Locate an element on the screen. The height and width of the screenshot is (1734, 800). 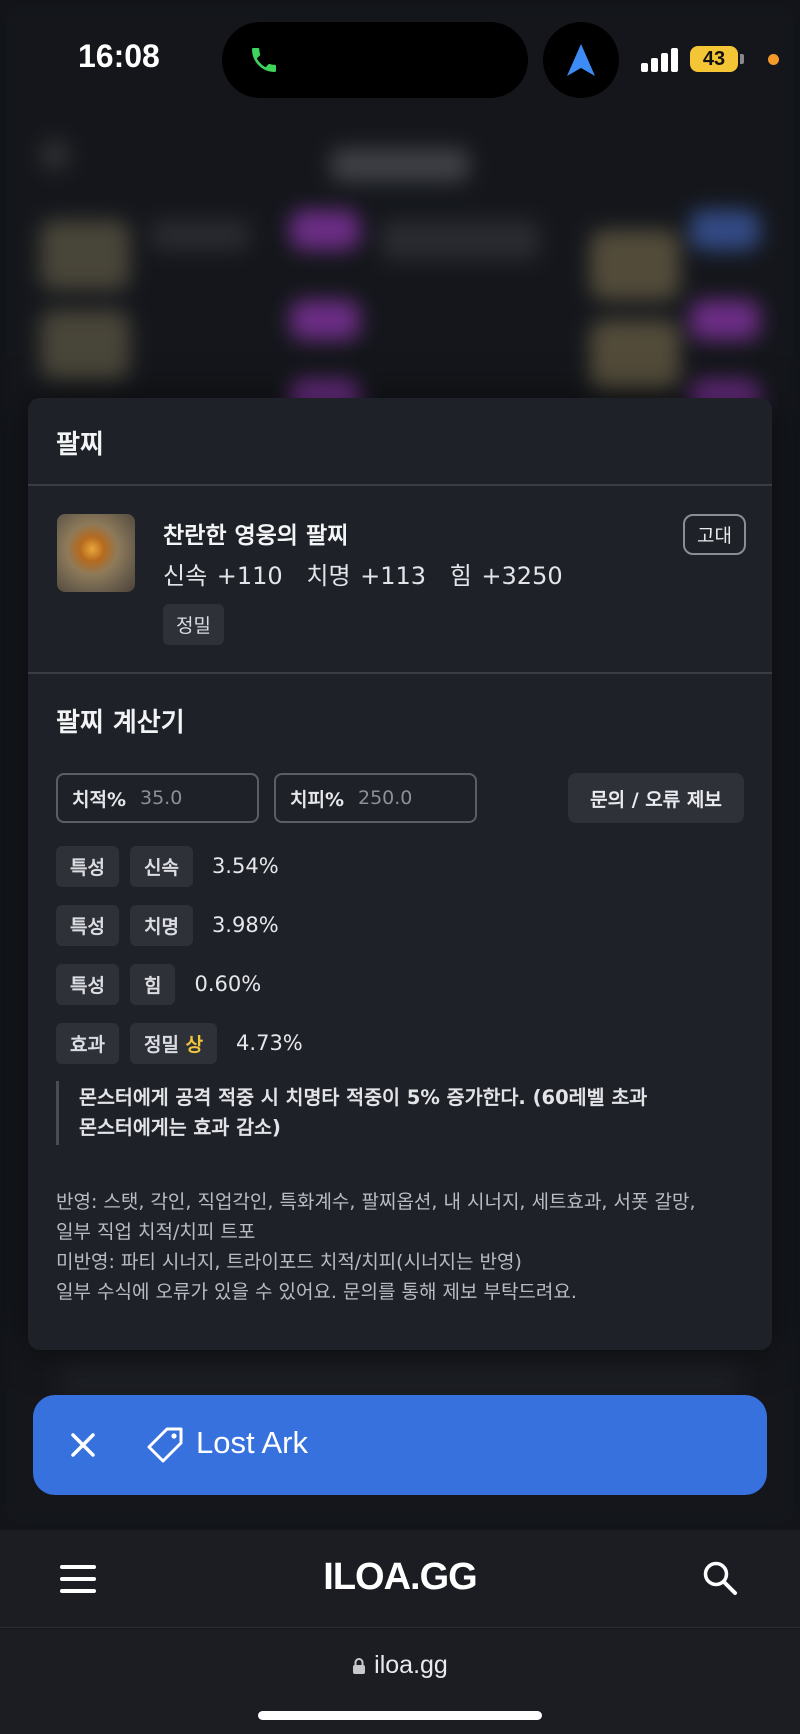
effect-description-line: 몬스터에게 공격 적중 시 치명타 적중이 5% 증가한다. (60레벨 초과 is located at coordinates (363, 1097).